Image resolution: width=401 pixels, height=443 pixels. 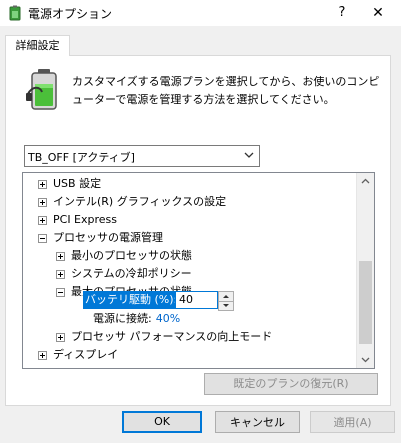 I want to click on on-battery-label: バッテリ駆動 (%):, so click(x=131, y=300).